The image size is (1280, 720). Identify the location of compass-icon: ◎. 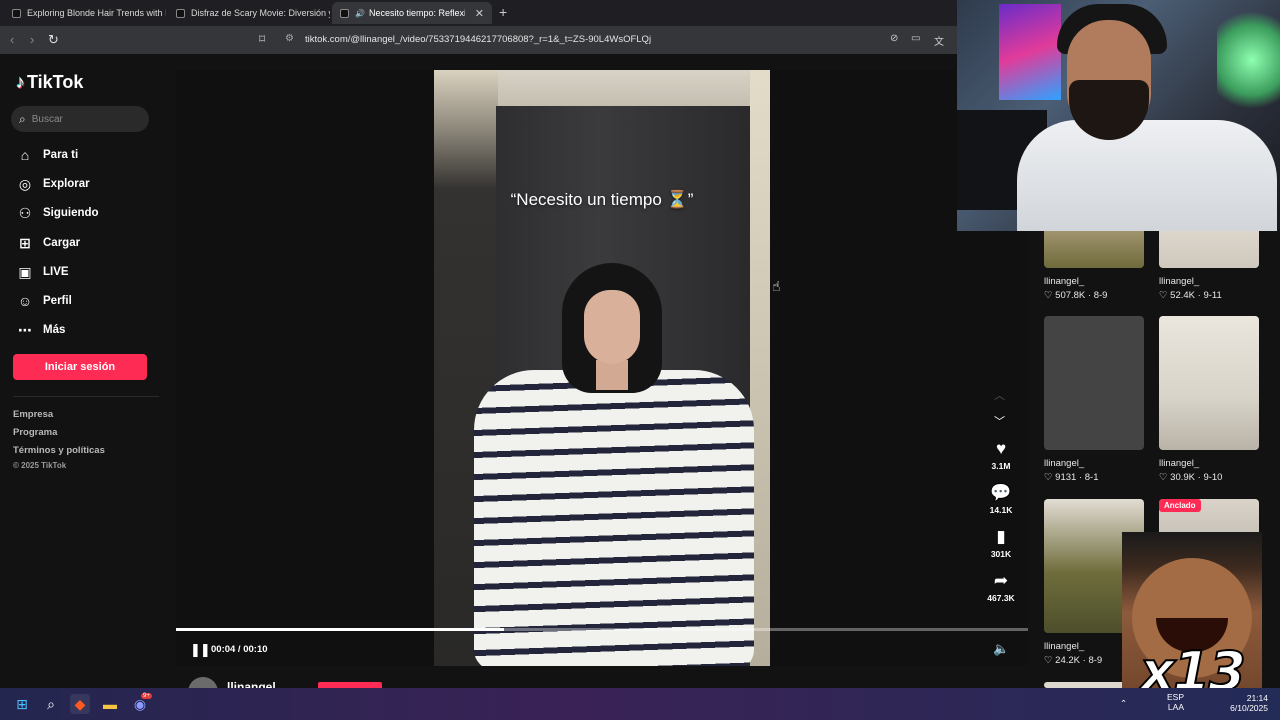
(25, 183).